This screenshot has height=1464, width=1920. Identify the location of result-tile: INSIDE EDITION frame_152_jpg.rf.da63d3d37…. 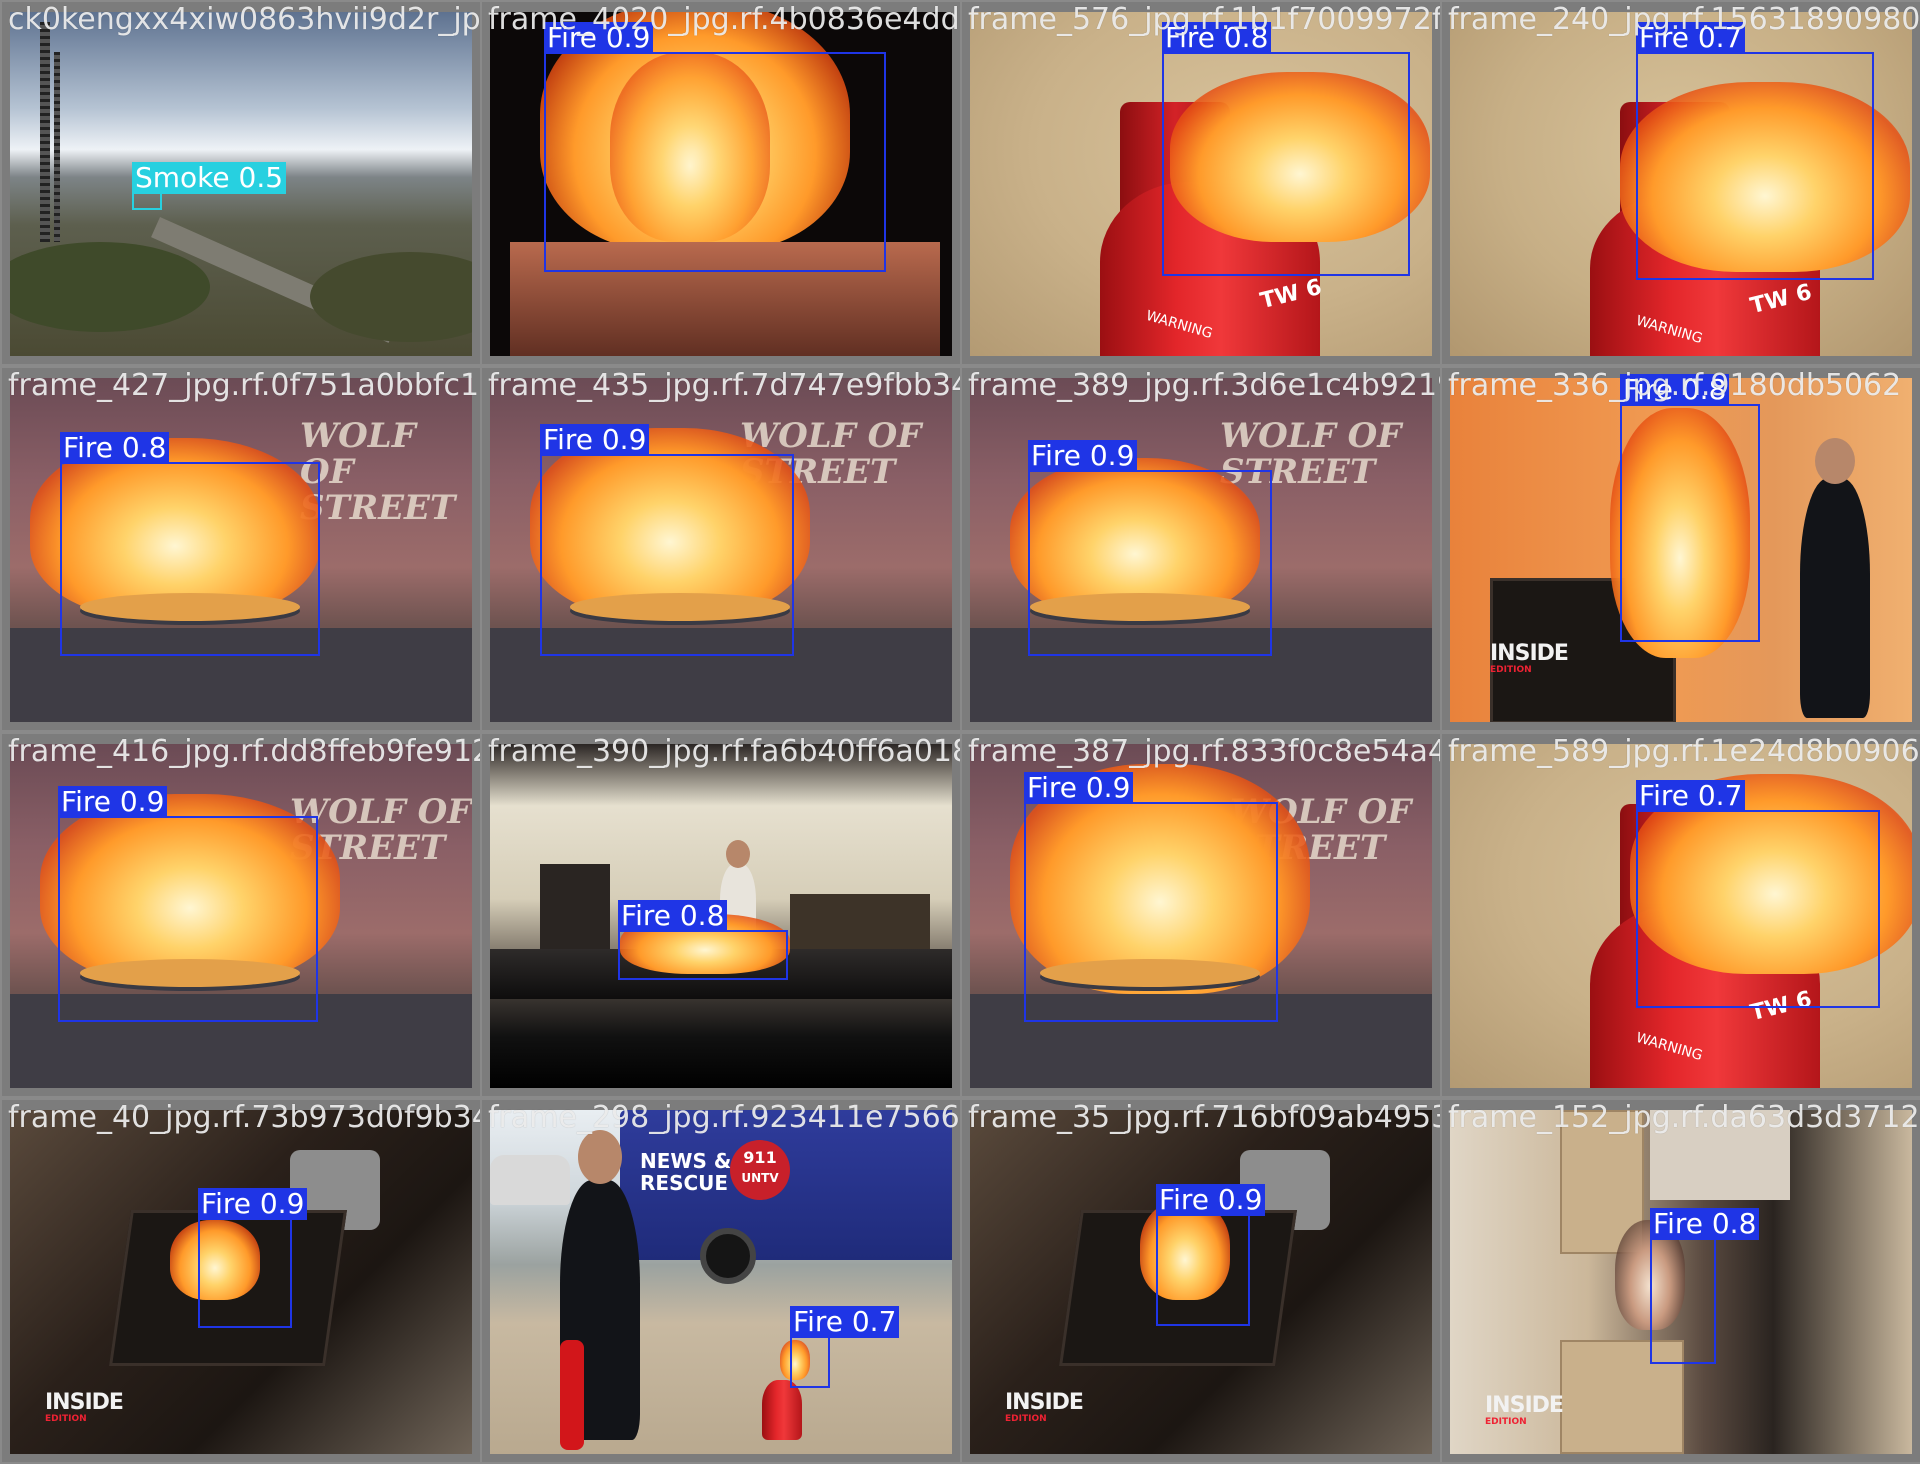
(1681, 1281).